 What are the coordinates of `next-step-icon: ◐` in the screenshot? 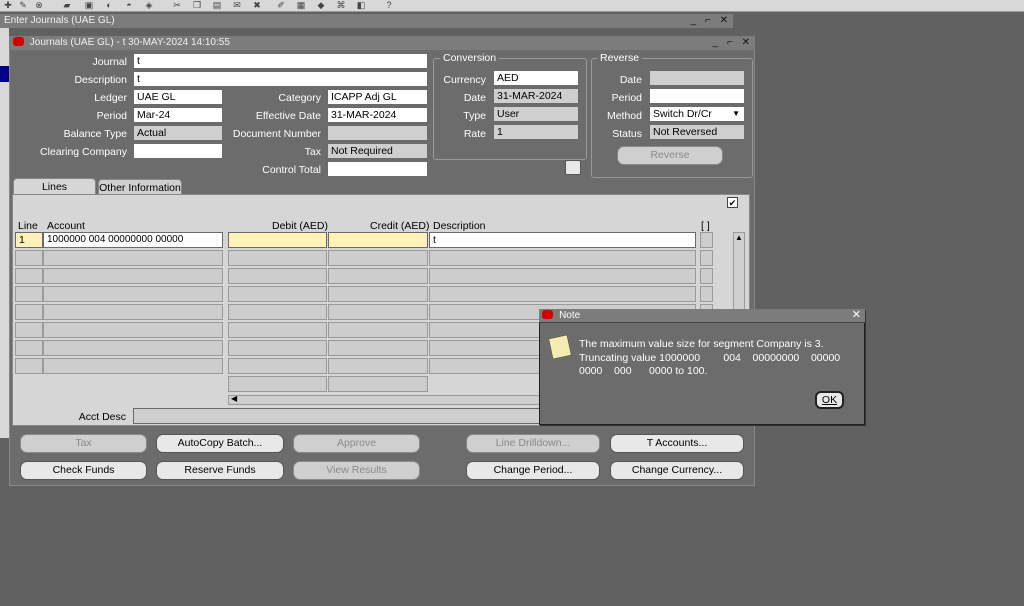 It's located at (109, 5).